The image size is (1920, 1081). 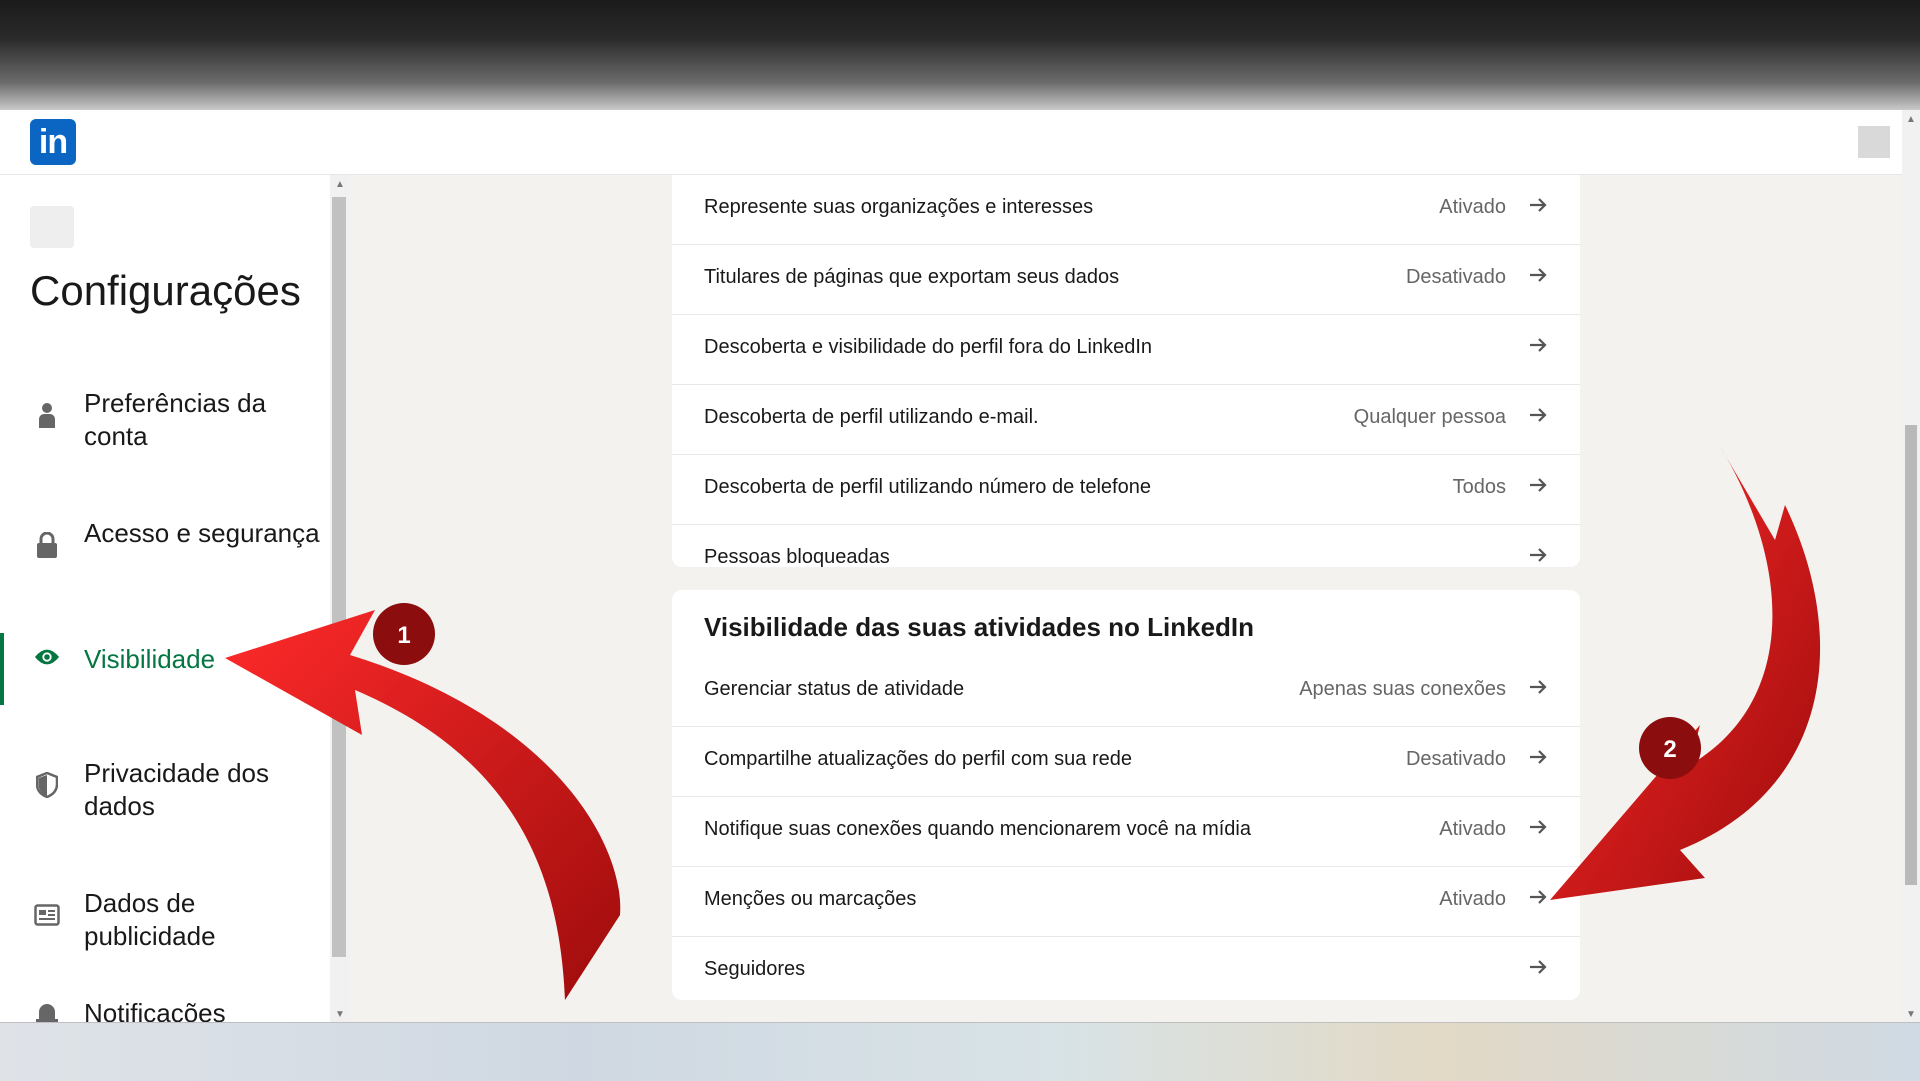 I want to click on page-scrollbar: ▲ ▼, so click(x=1911, y=566).